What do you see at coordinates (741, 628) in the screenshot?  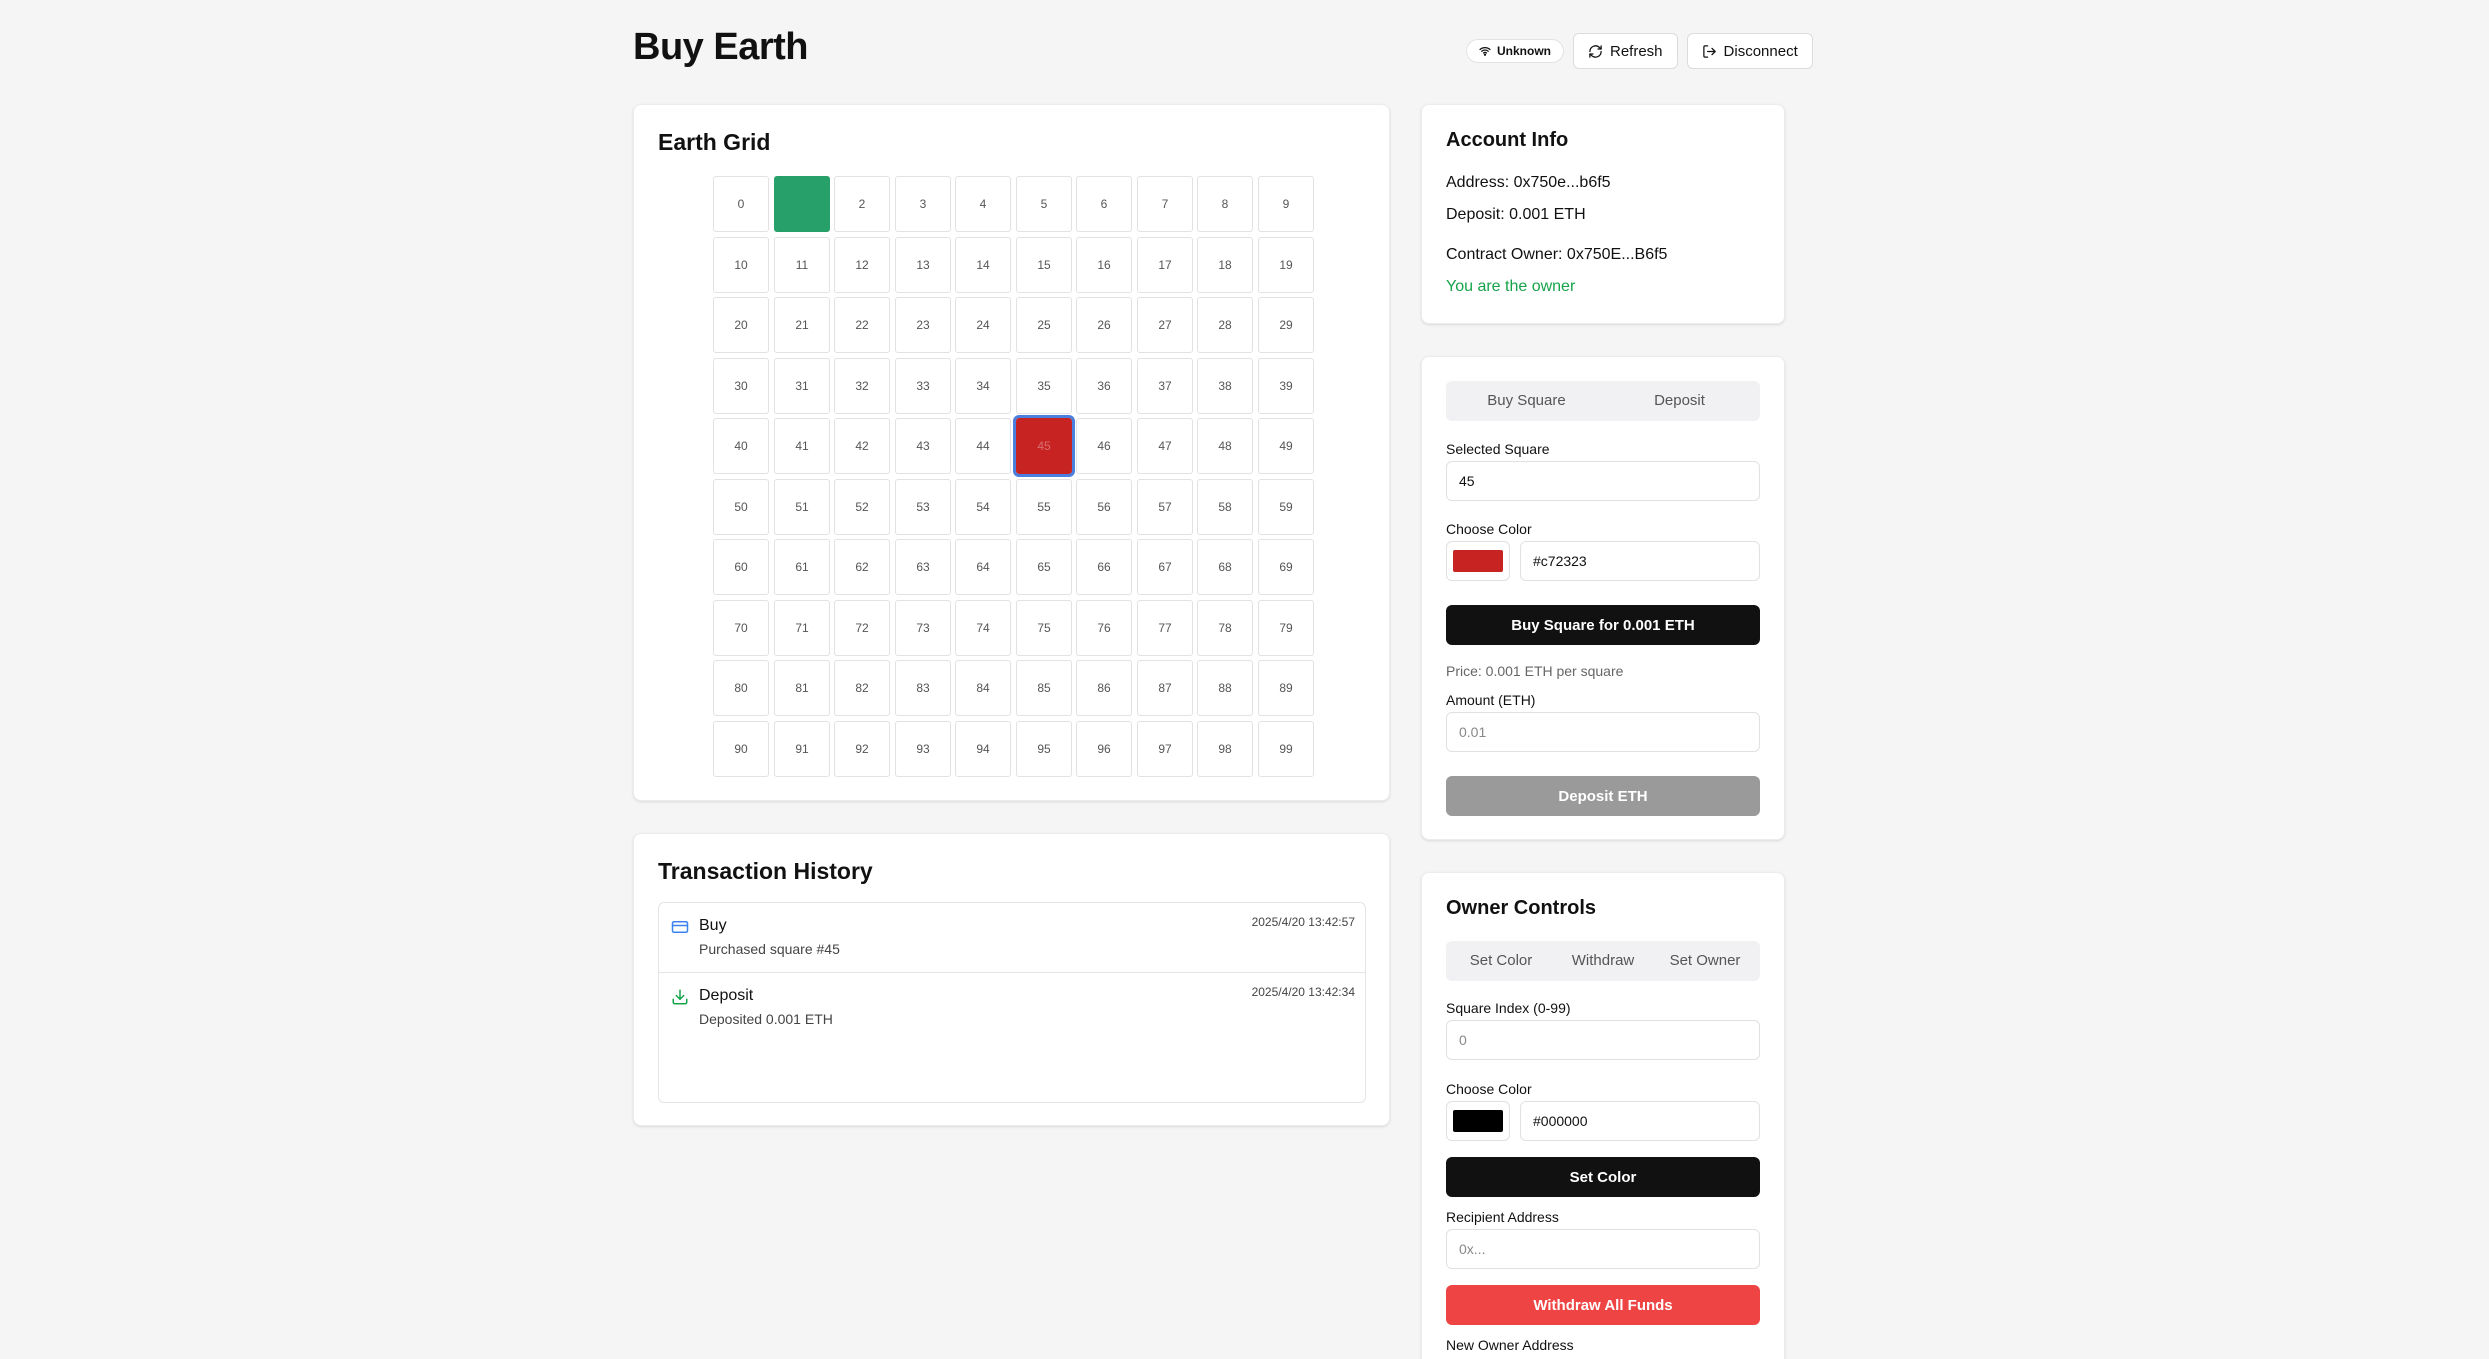 I see `grid-square: 70` at bounding box center [741, 628].